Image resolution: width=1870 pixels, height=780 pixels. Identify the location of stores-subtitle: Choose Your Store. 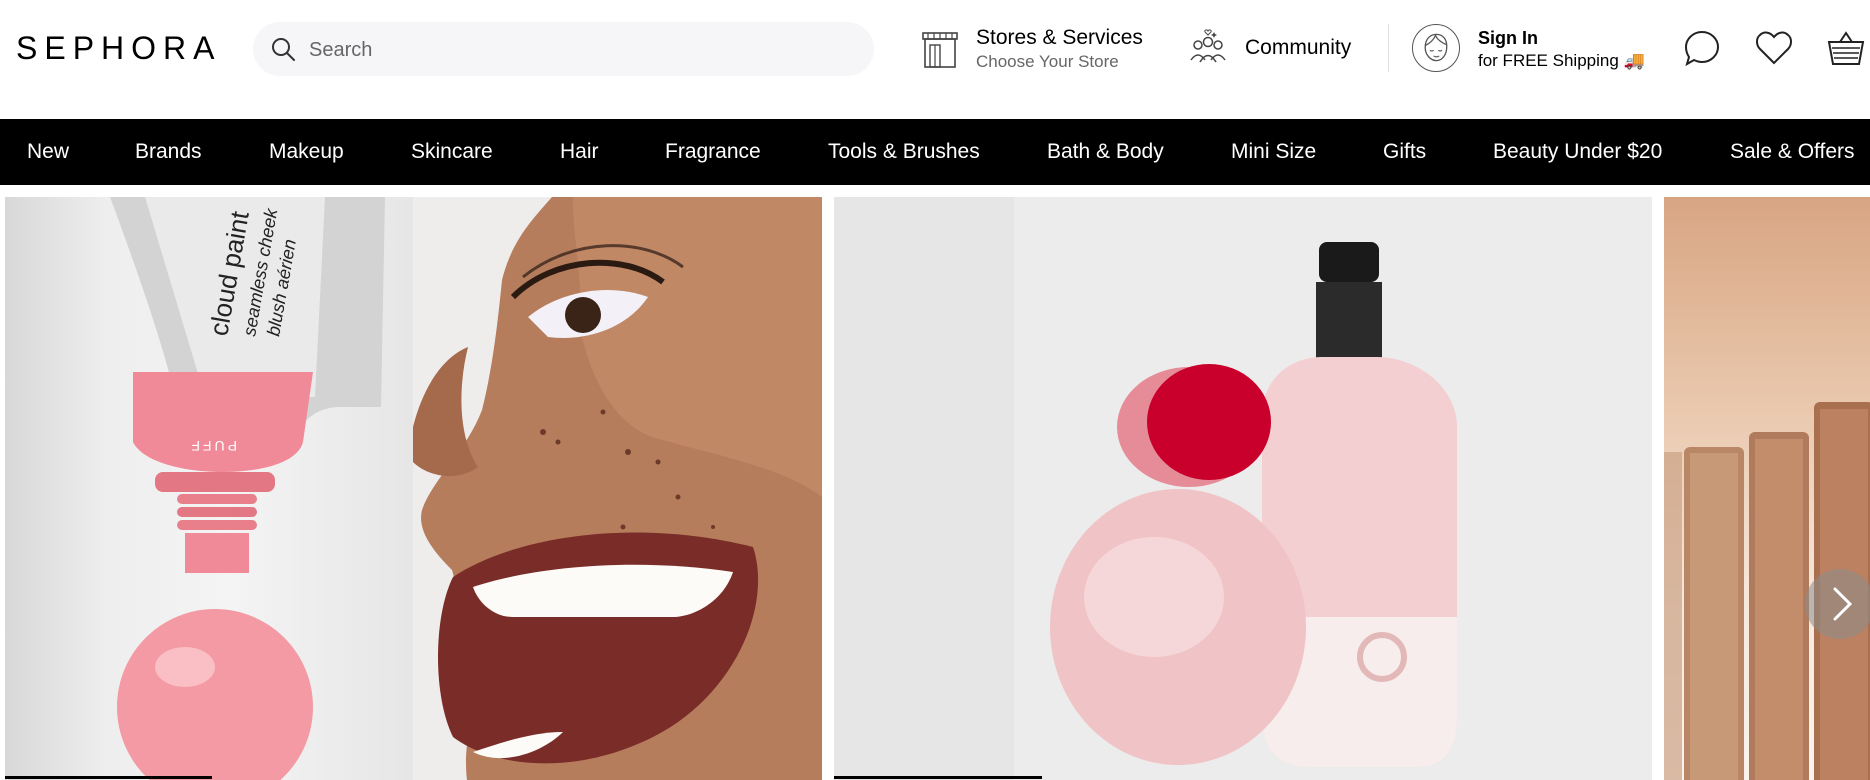
(1047, 61).